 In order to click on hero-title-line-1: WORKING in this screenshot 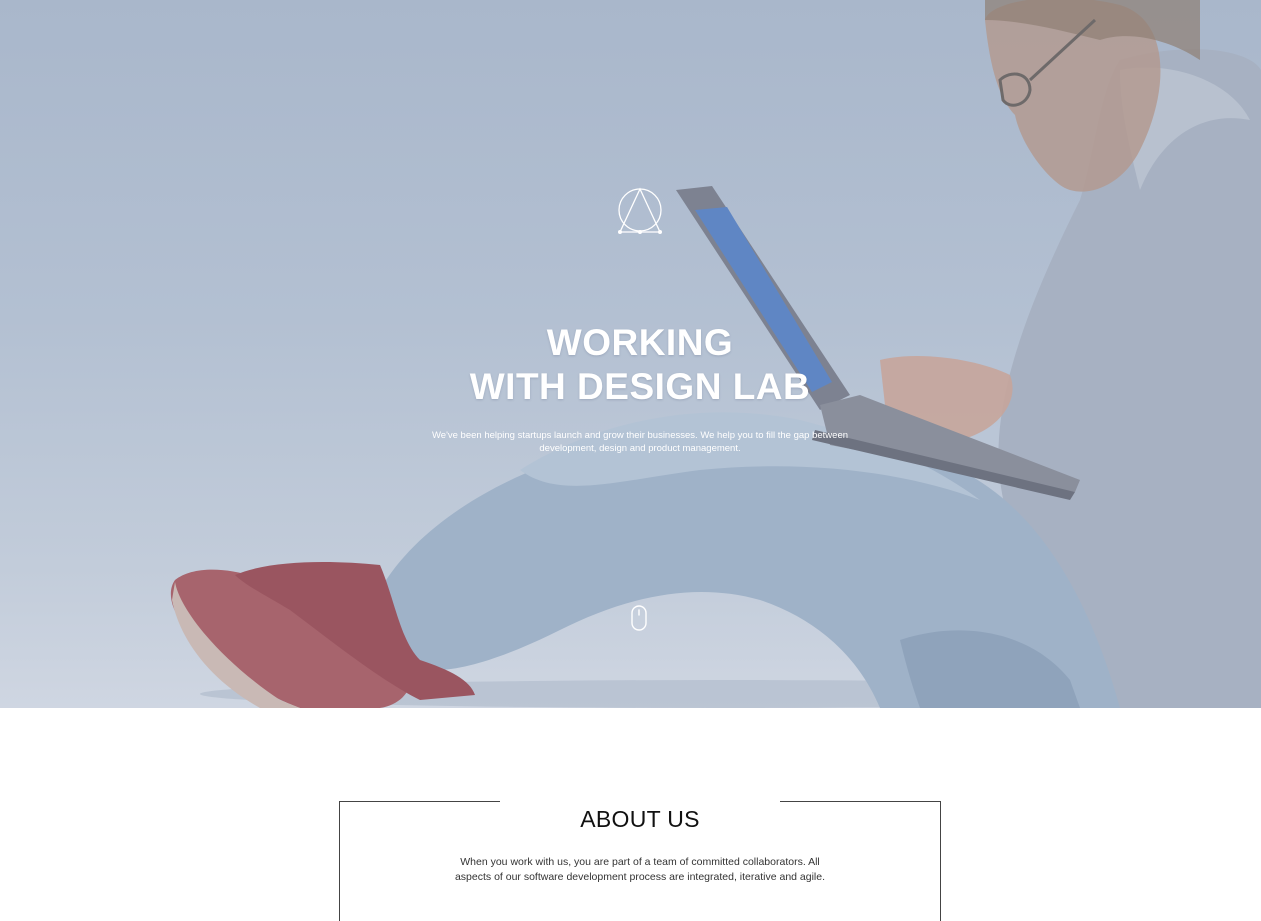, I will do `click(640, 342)`.